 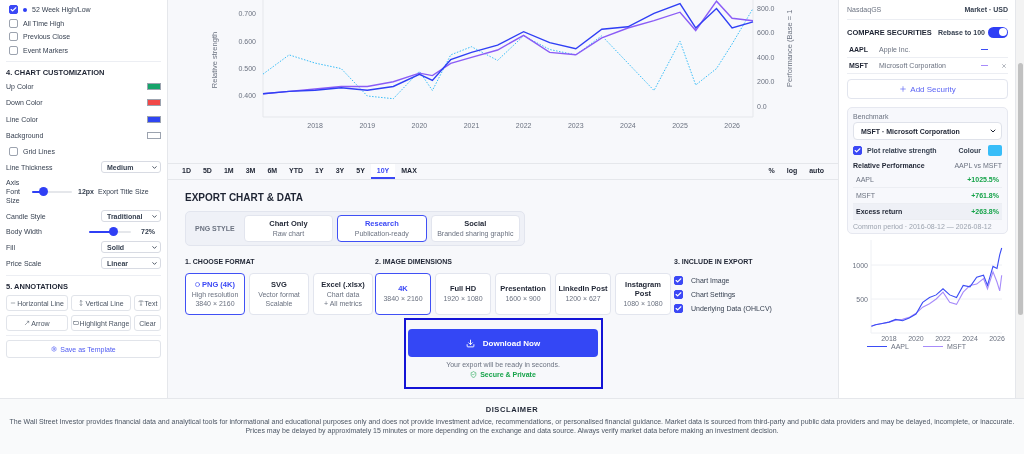 What do you see at coordinates (81, 303) in the screenshot?
I see `vertical-arrow-icon` at bounding box center [81, 303].